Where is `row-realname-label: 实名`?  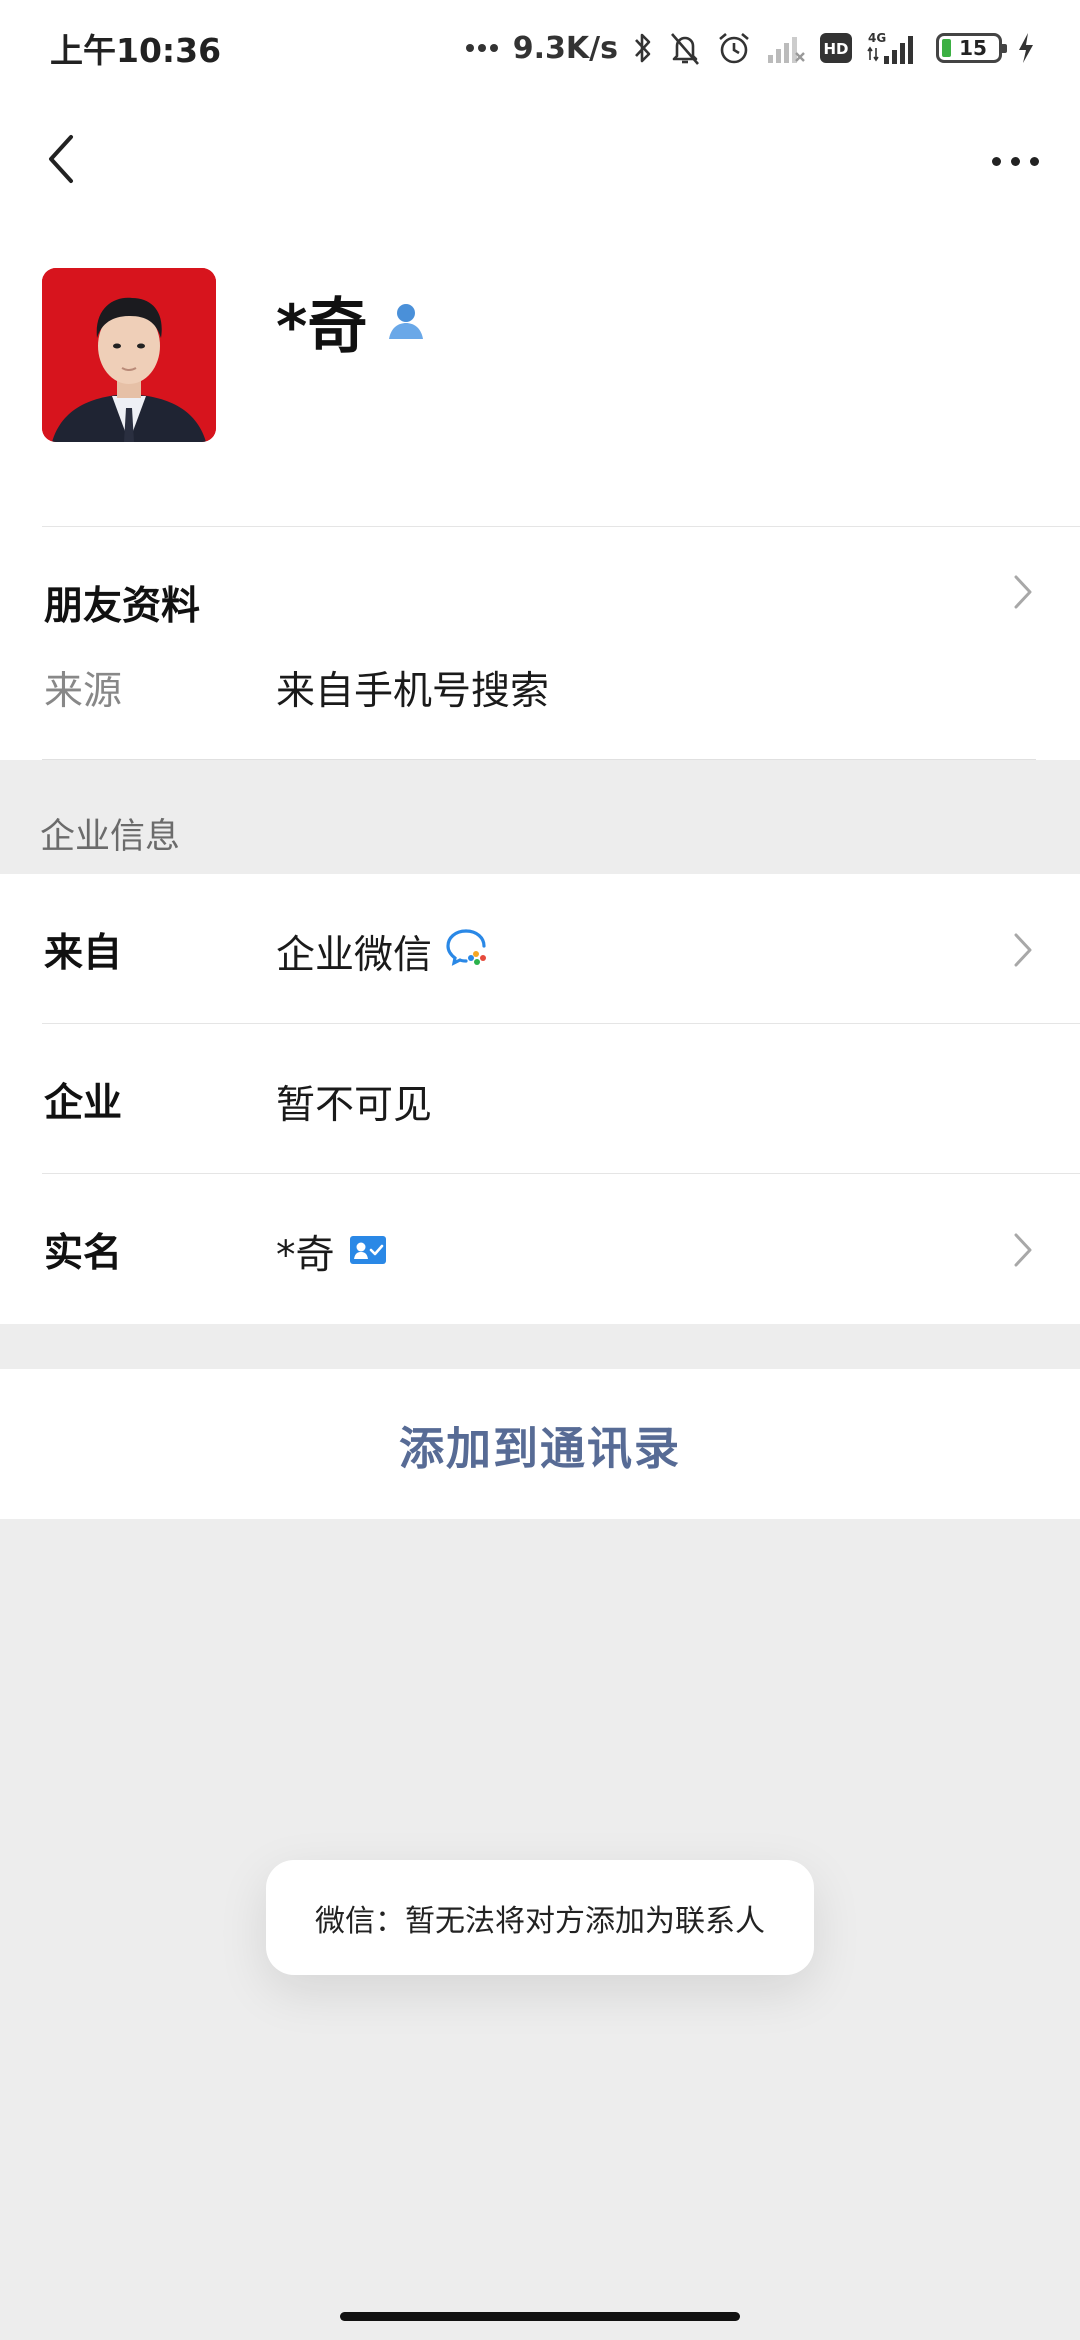
row-realname-label: 实名 is located at coordinates (83, 1253).